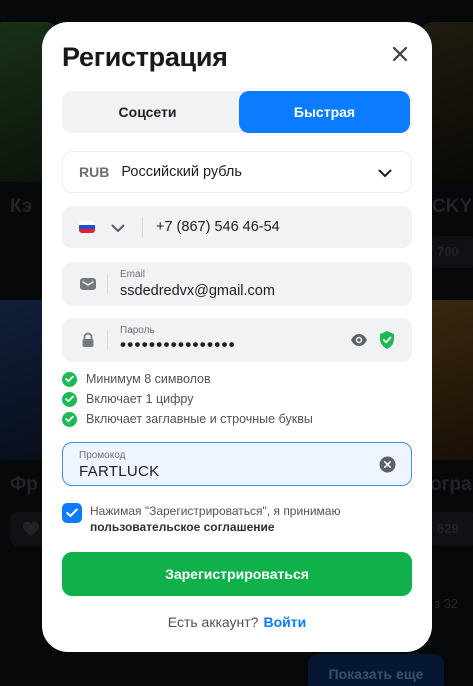  What do you see at coordinates (87, 227) in the screenshot?
I see `russia-flag-icon` at bounding box center [87, 227].